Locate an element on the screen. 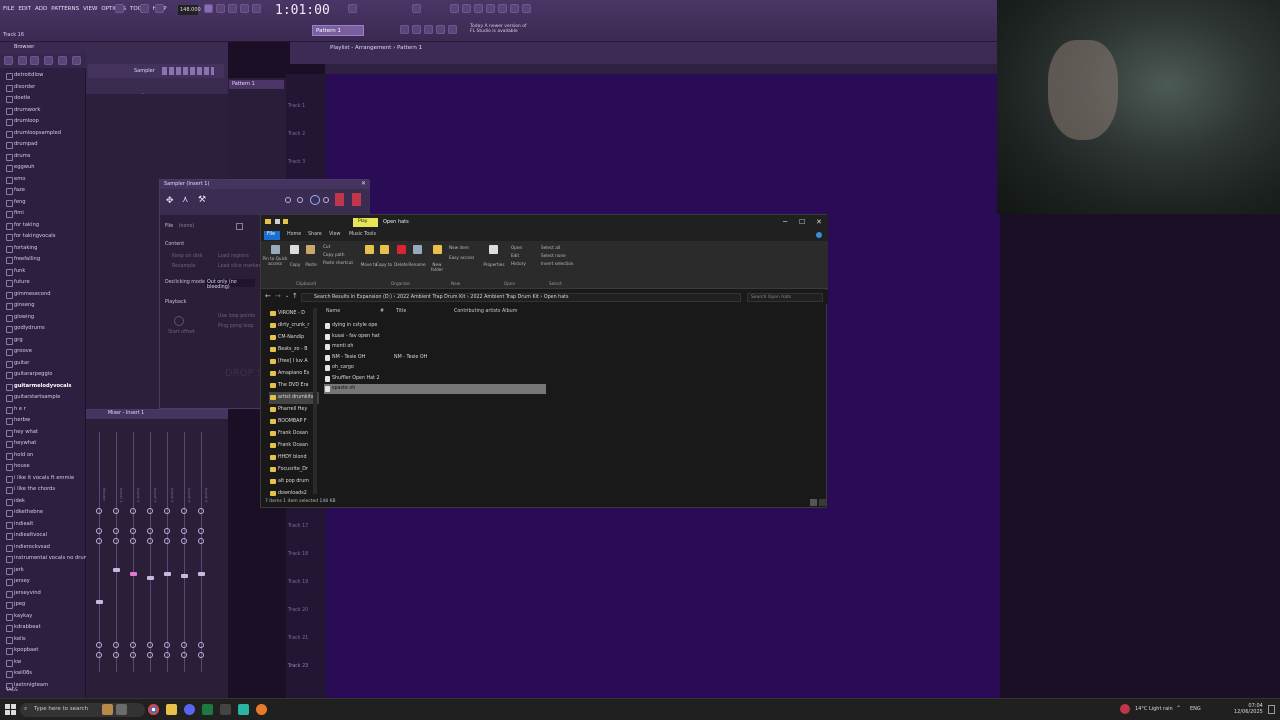 The width and height of the screenshot is (1280, 720). stop-icon is located at coordinates (144, 8).